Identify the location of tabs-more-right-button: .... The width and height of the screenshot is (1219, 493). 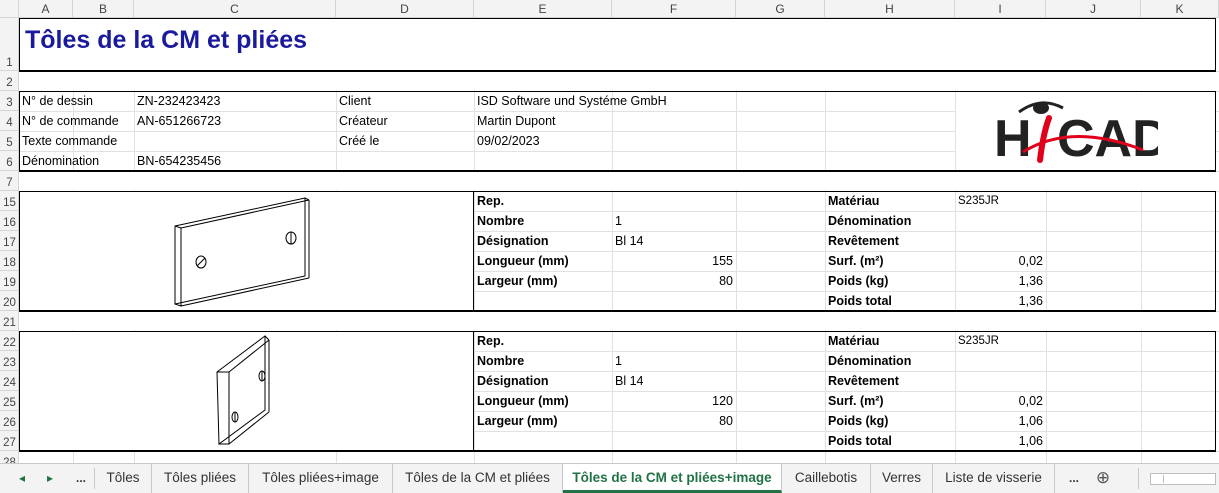
(1074, 478).